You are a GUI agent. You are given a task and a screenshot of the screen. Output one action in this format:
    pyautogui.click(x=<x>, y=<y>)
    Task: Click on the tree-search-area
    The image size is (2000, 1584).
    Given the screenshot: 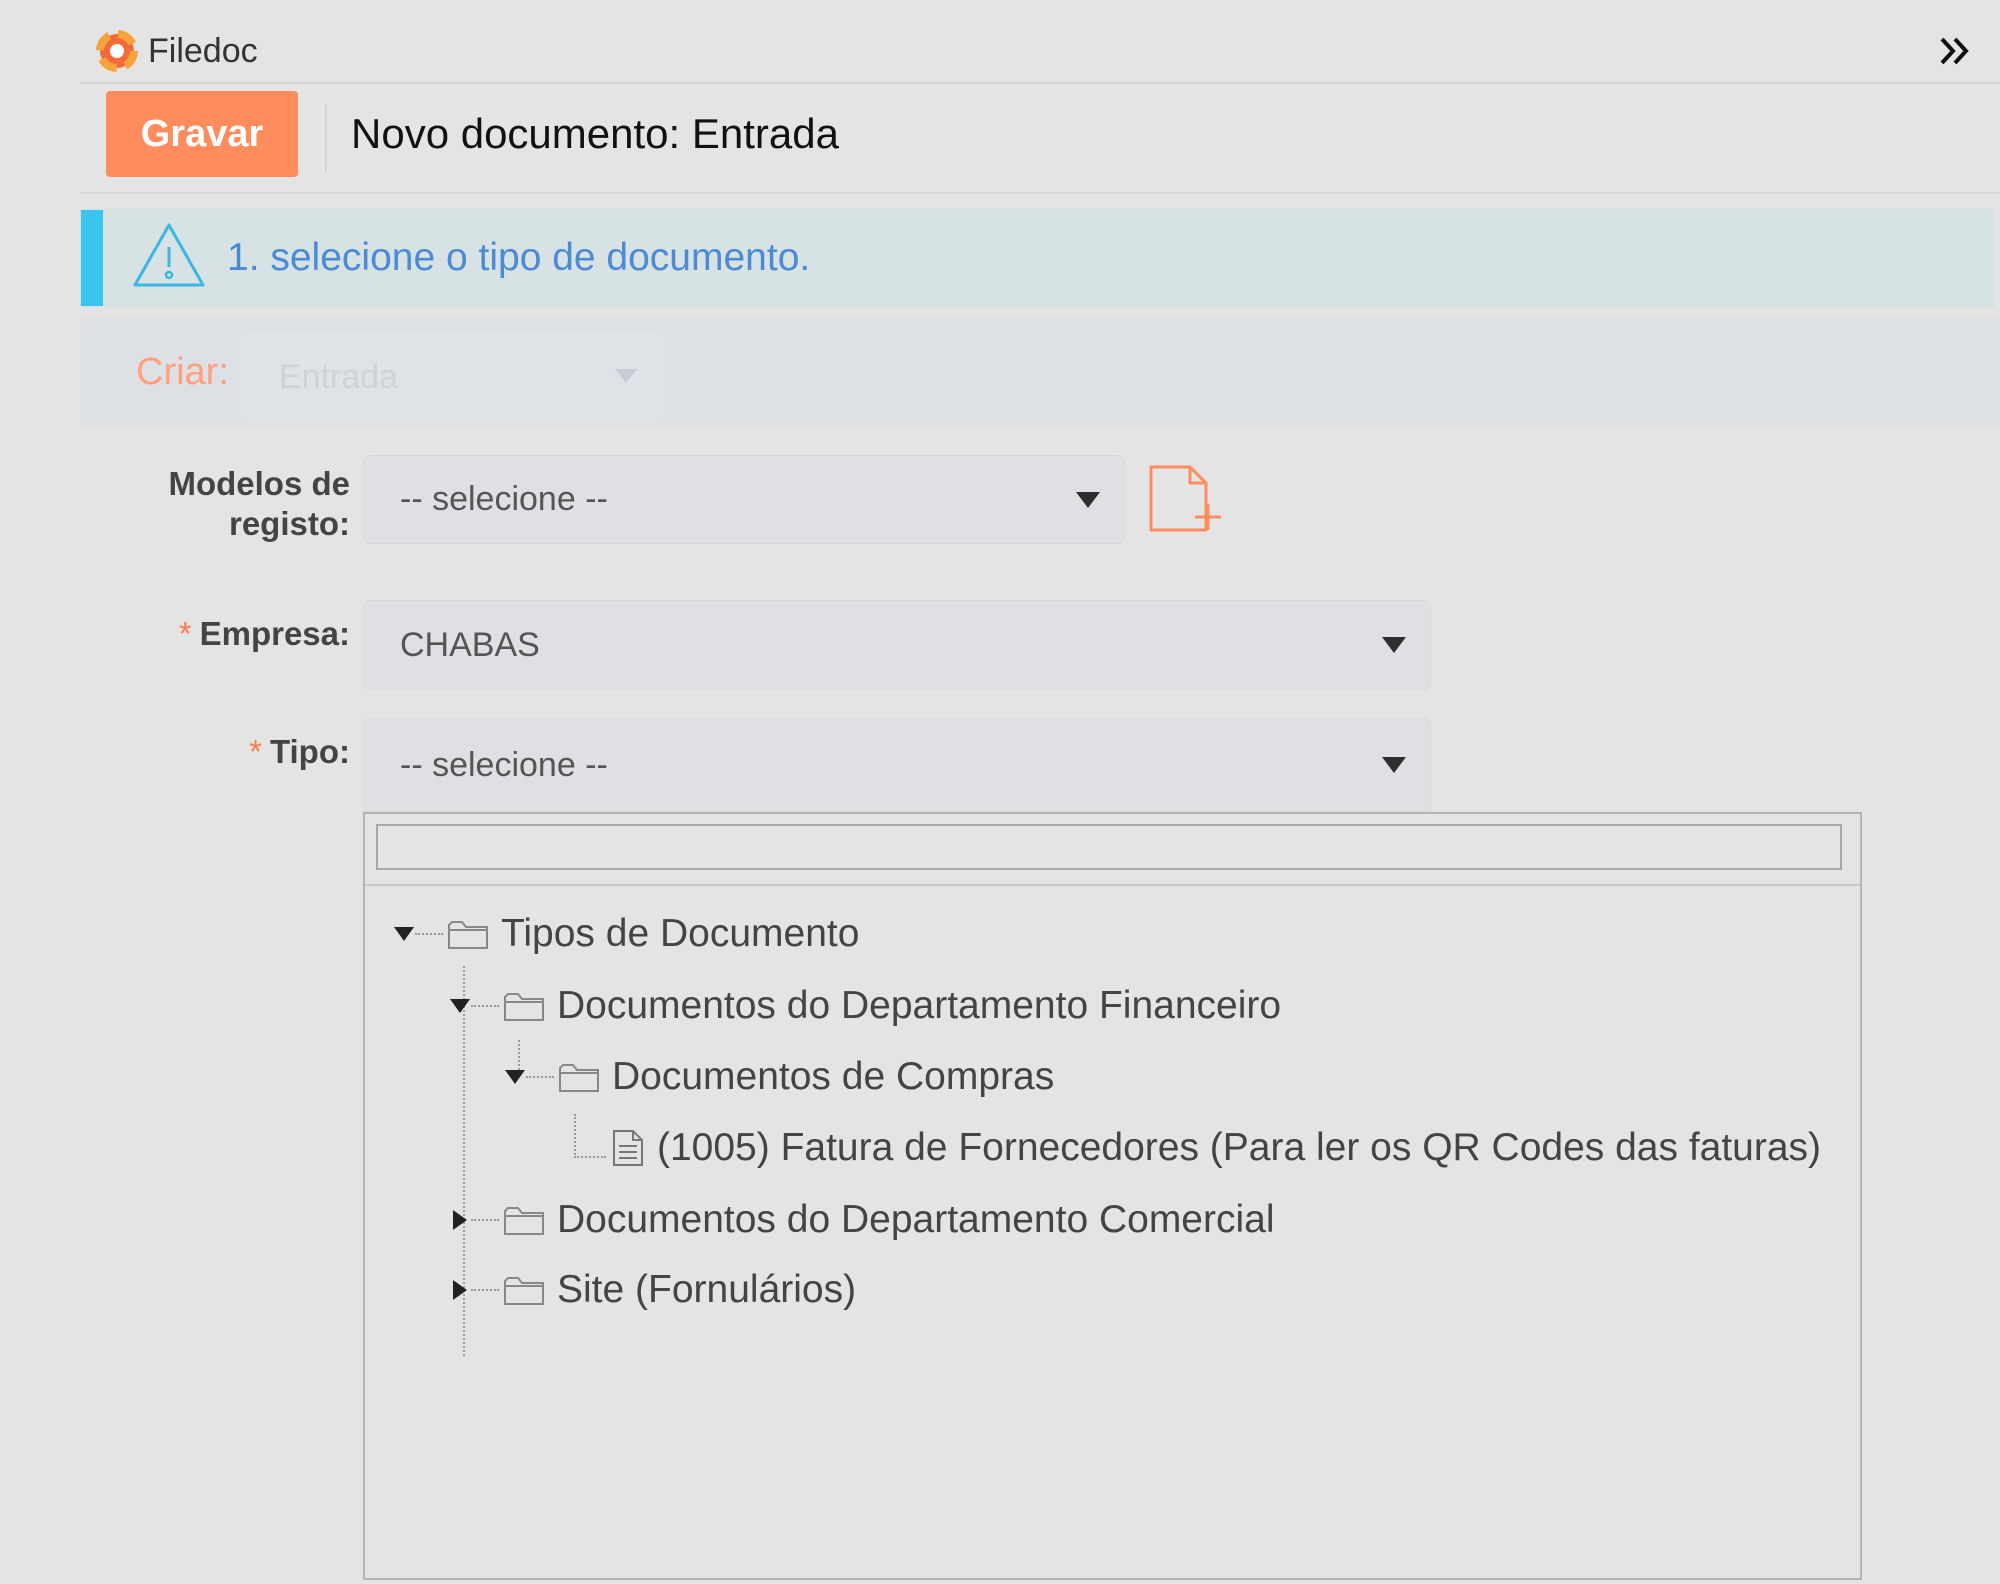 What is the action you would take?
    pyautogui.click(x=1112, y=850)
    